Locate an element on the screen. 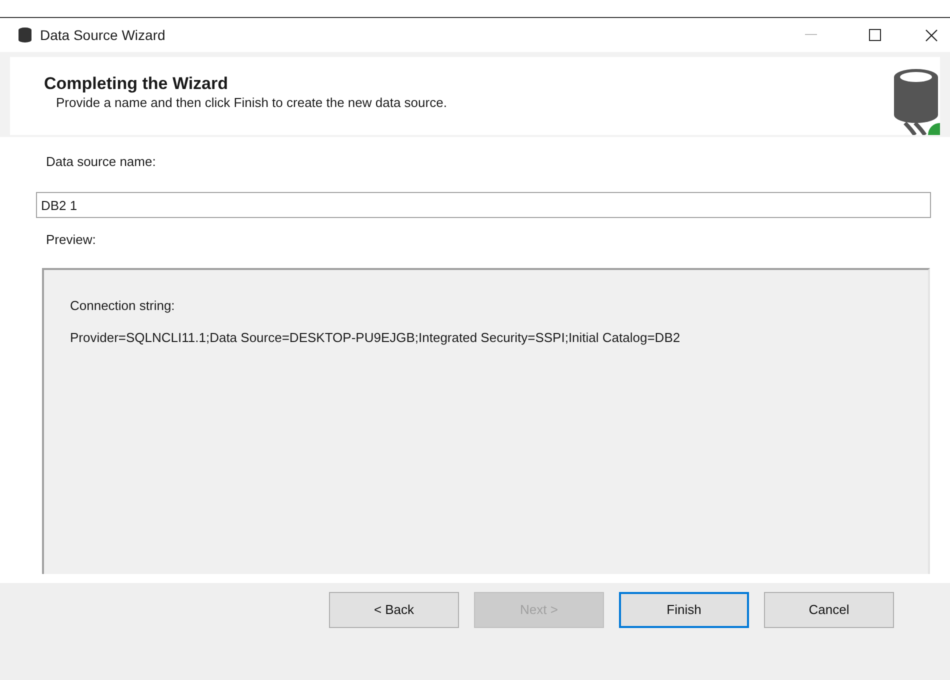 This screenshot has height=680, width=950. maximize-icon is located at coordinates (875, 35).